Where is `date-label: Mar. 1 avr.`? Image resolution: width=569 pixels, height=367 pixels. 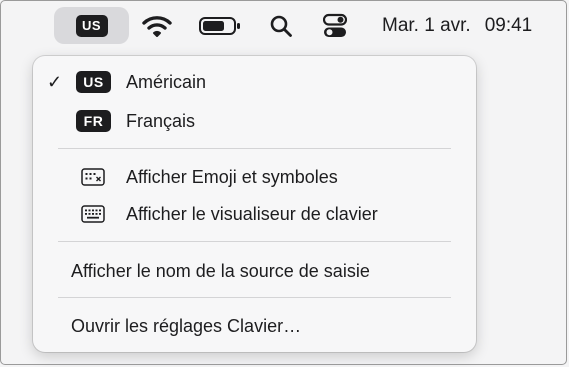
date-label: Mar. 1 avr. is located at coordinates (426, 25).